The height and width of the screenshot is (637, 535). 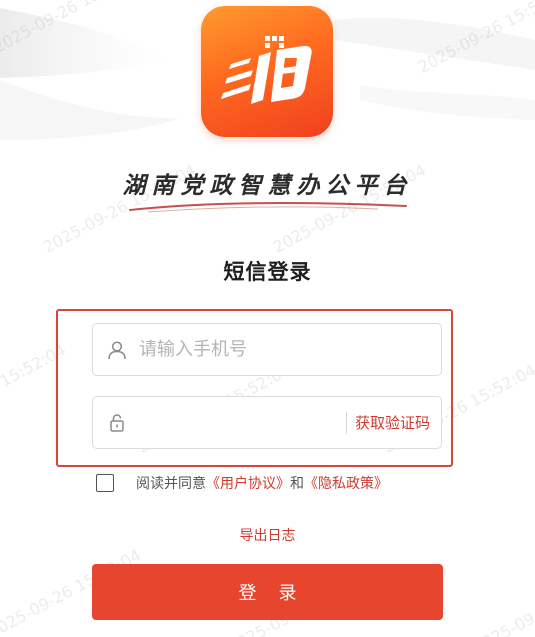 What do you see at coordinates (346, 484) in the screenshot?
I see `privacy-policy-link: 《隐私政策》` at bounding box center [346, 484].